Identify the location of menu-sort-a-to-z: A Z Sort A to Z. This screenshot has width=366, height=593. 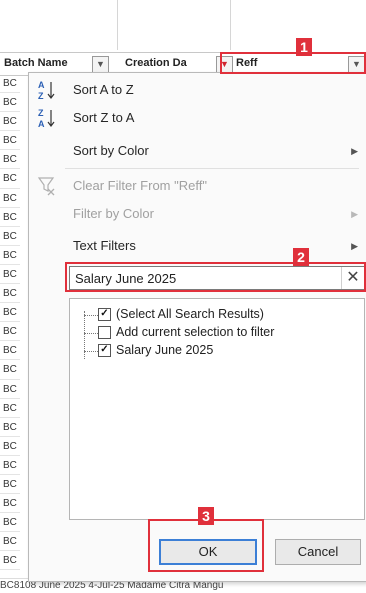
(197, 90).